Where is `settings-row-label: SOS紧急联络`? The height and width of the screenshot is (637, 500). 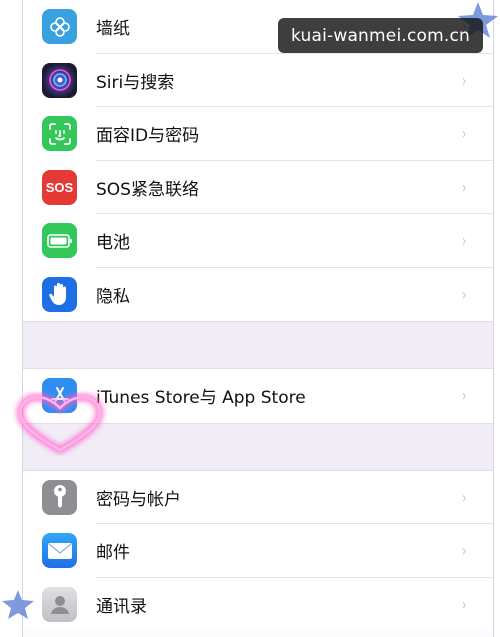 settings-row-label: SOS紧急联络 is located at coordinates (147, 189).